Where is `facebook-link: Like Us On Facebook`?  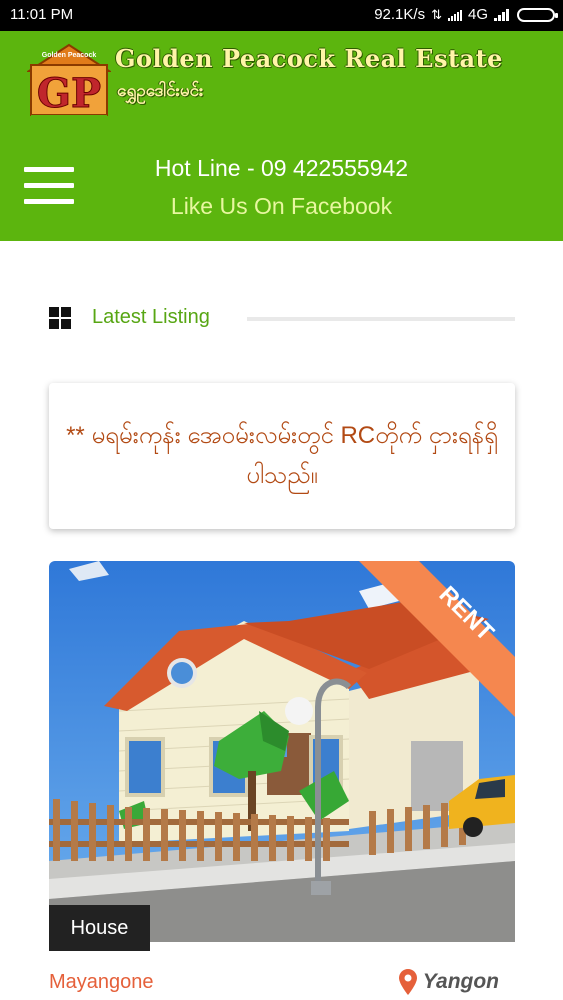
facebook-link: Like Us On Facebook is located at coordinates (281, 206).